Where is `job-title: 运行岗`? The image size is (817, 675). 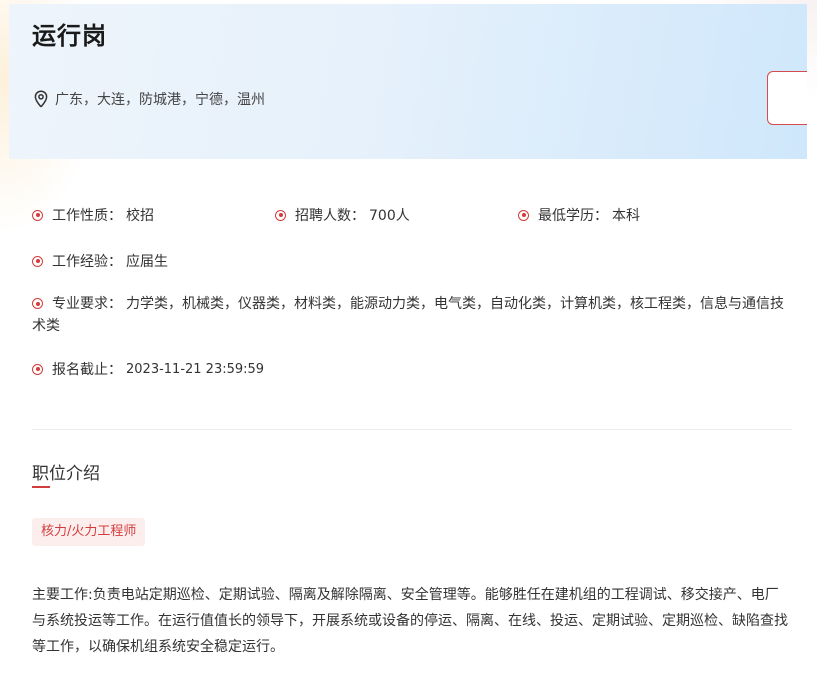 job-title: 运行岗 is located at coordinates (69, 36).